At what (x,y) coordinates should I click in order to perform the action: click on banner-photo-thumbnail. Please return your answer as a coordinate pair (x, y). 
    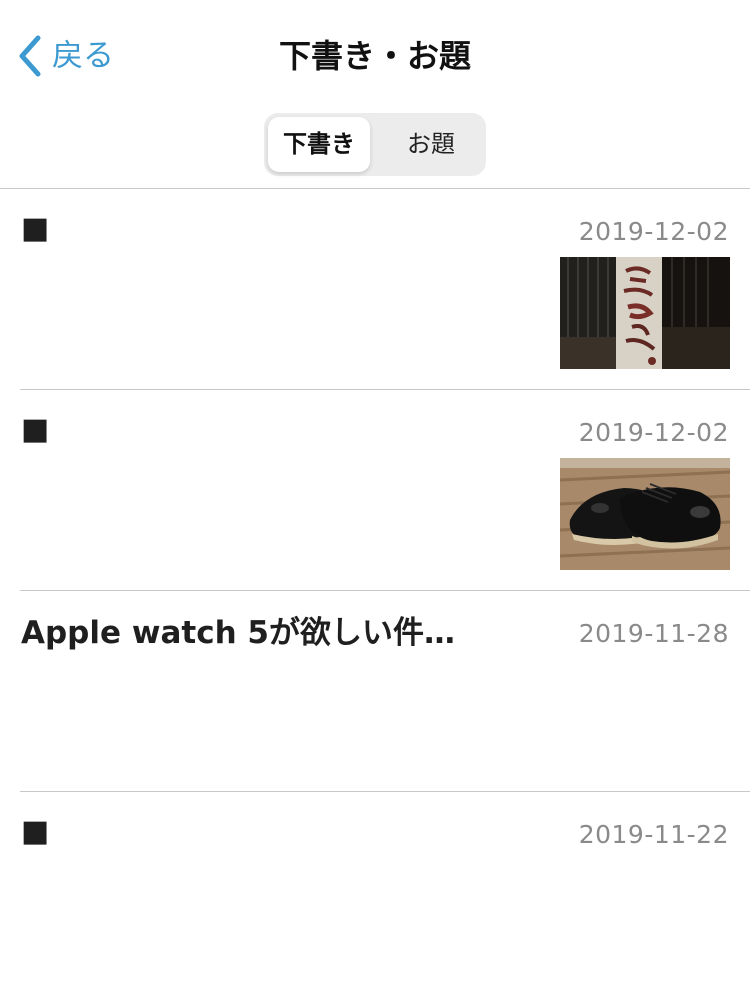
    Looking at the image, I should click on (645, 313).